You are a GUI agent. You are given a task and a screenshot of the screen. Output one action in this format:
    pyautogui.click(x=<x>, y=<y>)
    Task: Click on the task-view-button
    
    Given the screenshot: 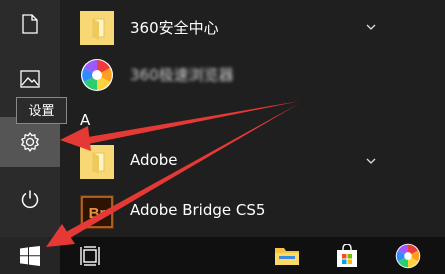 What is the action you would take?
    pyautogui.click(x=90, y=255)
    